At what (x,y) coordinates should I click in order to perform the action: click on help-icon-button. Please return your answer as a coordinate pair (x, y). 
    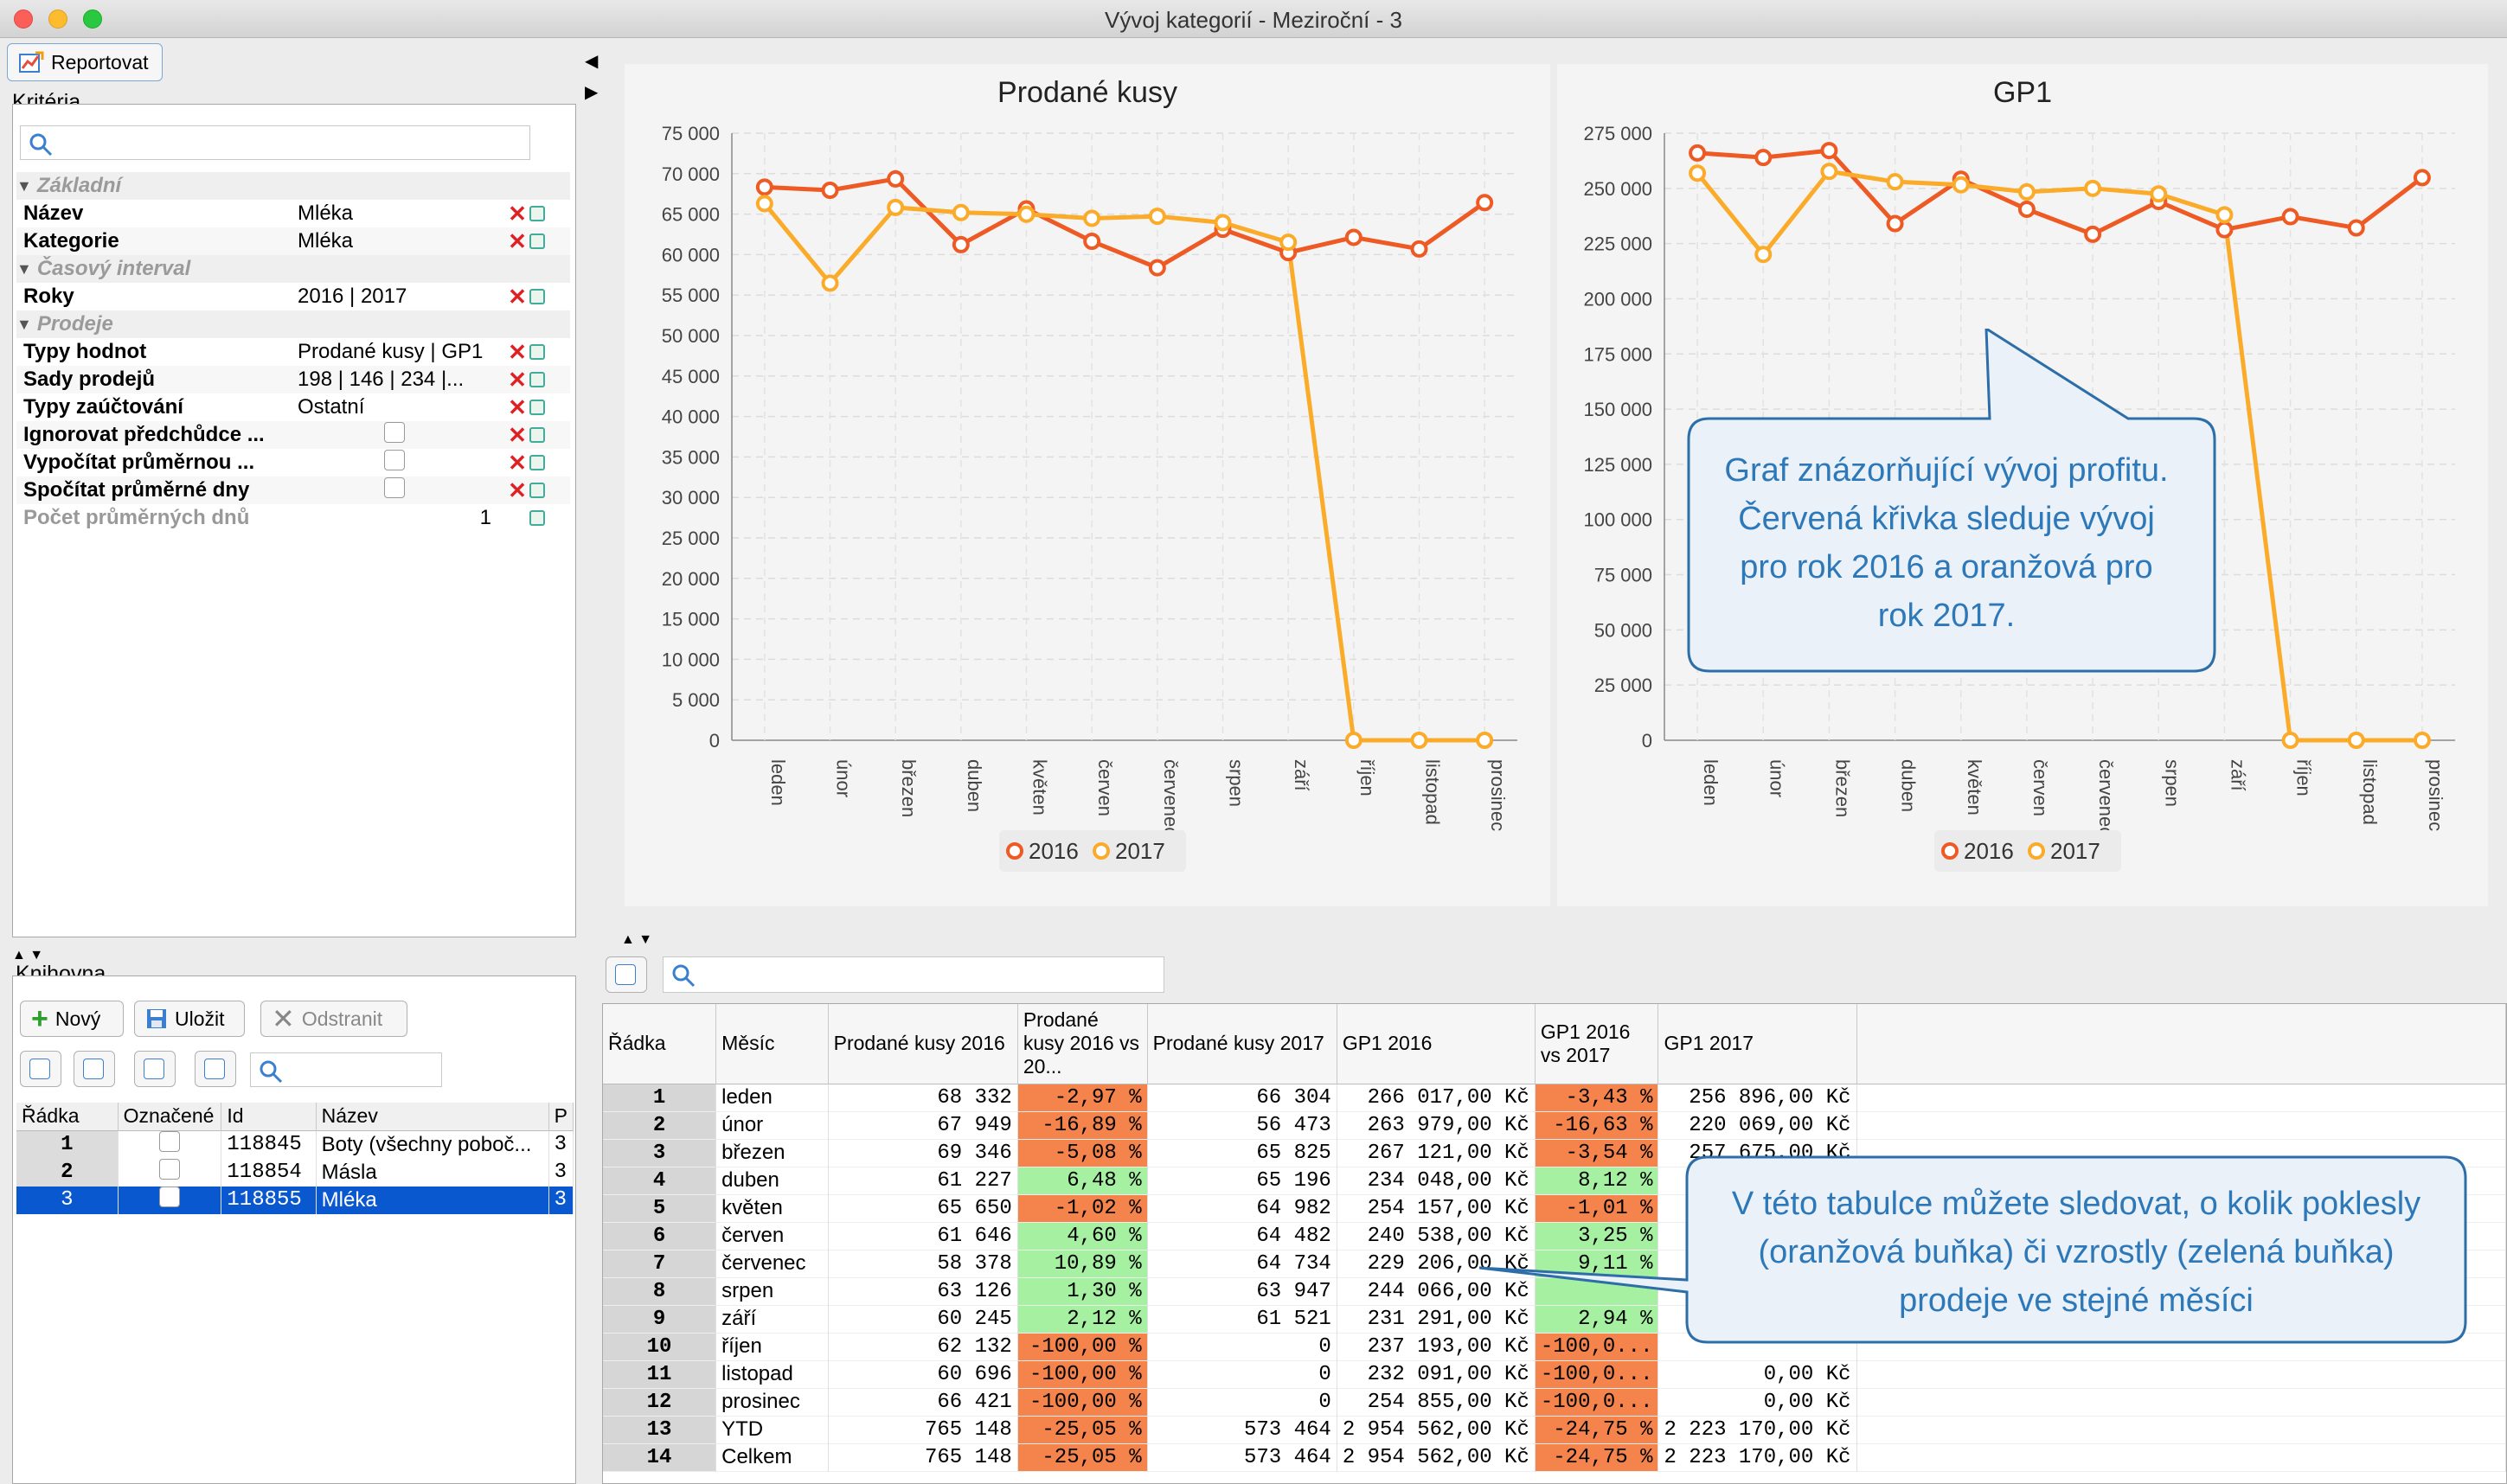
    Looking at the image, I should click on (155, 1069).